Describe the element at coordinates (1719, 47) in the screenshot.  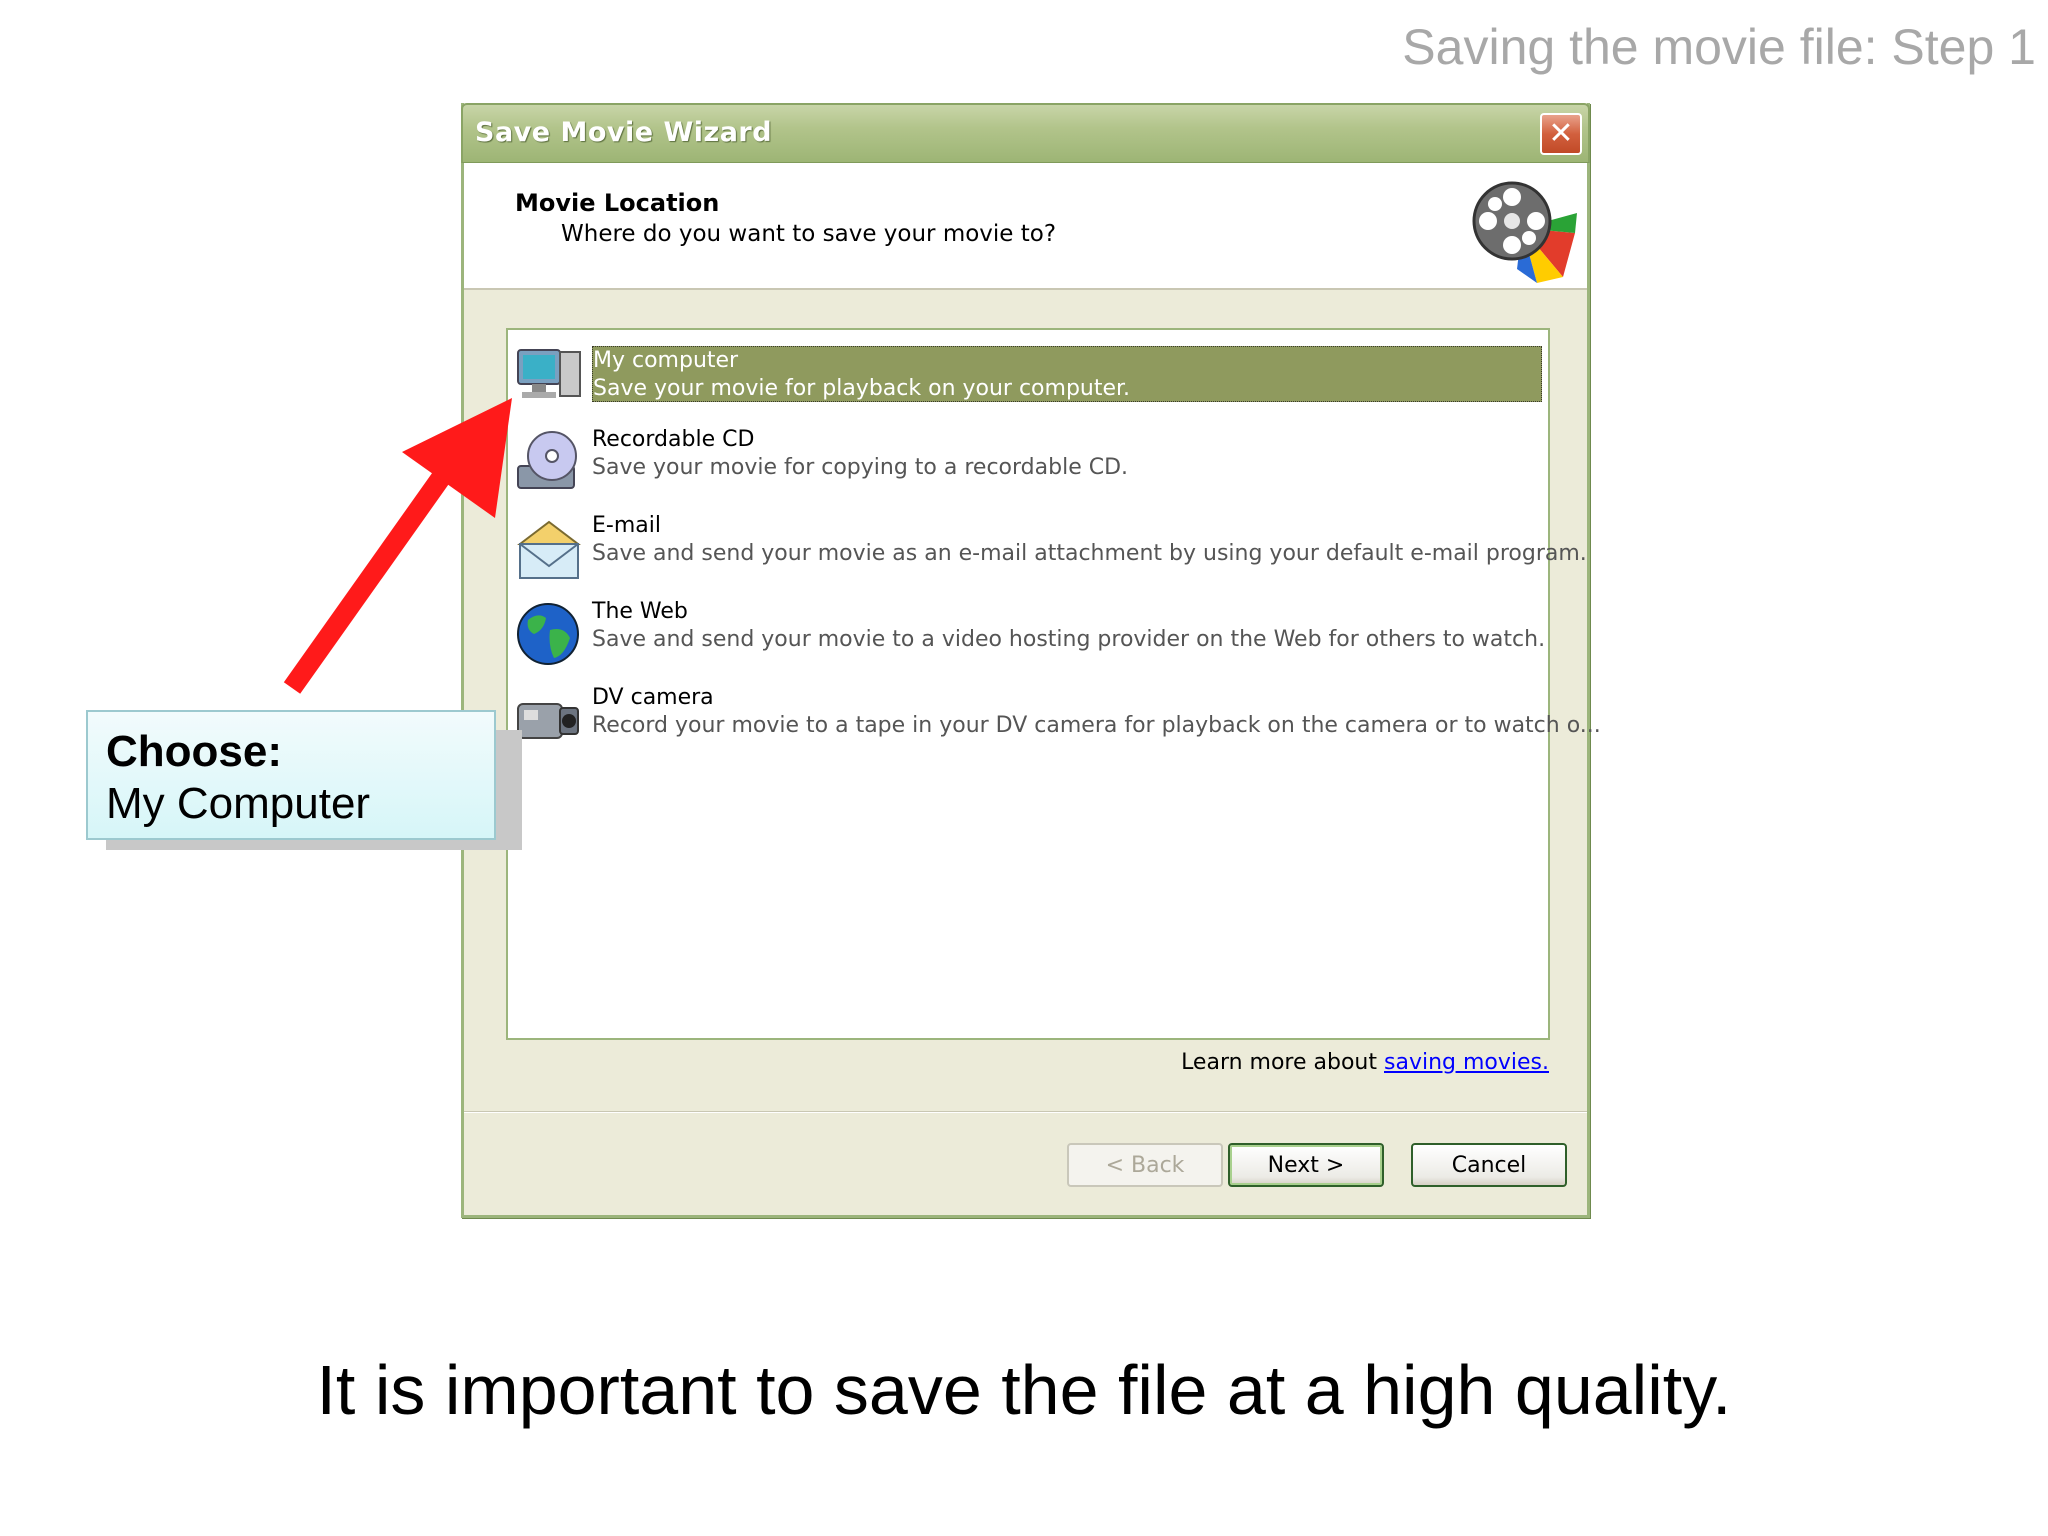
I see `slide-title: Saving the movie file: Step 1` at that location.